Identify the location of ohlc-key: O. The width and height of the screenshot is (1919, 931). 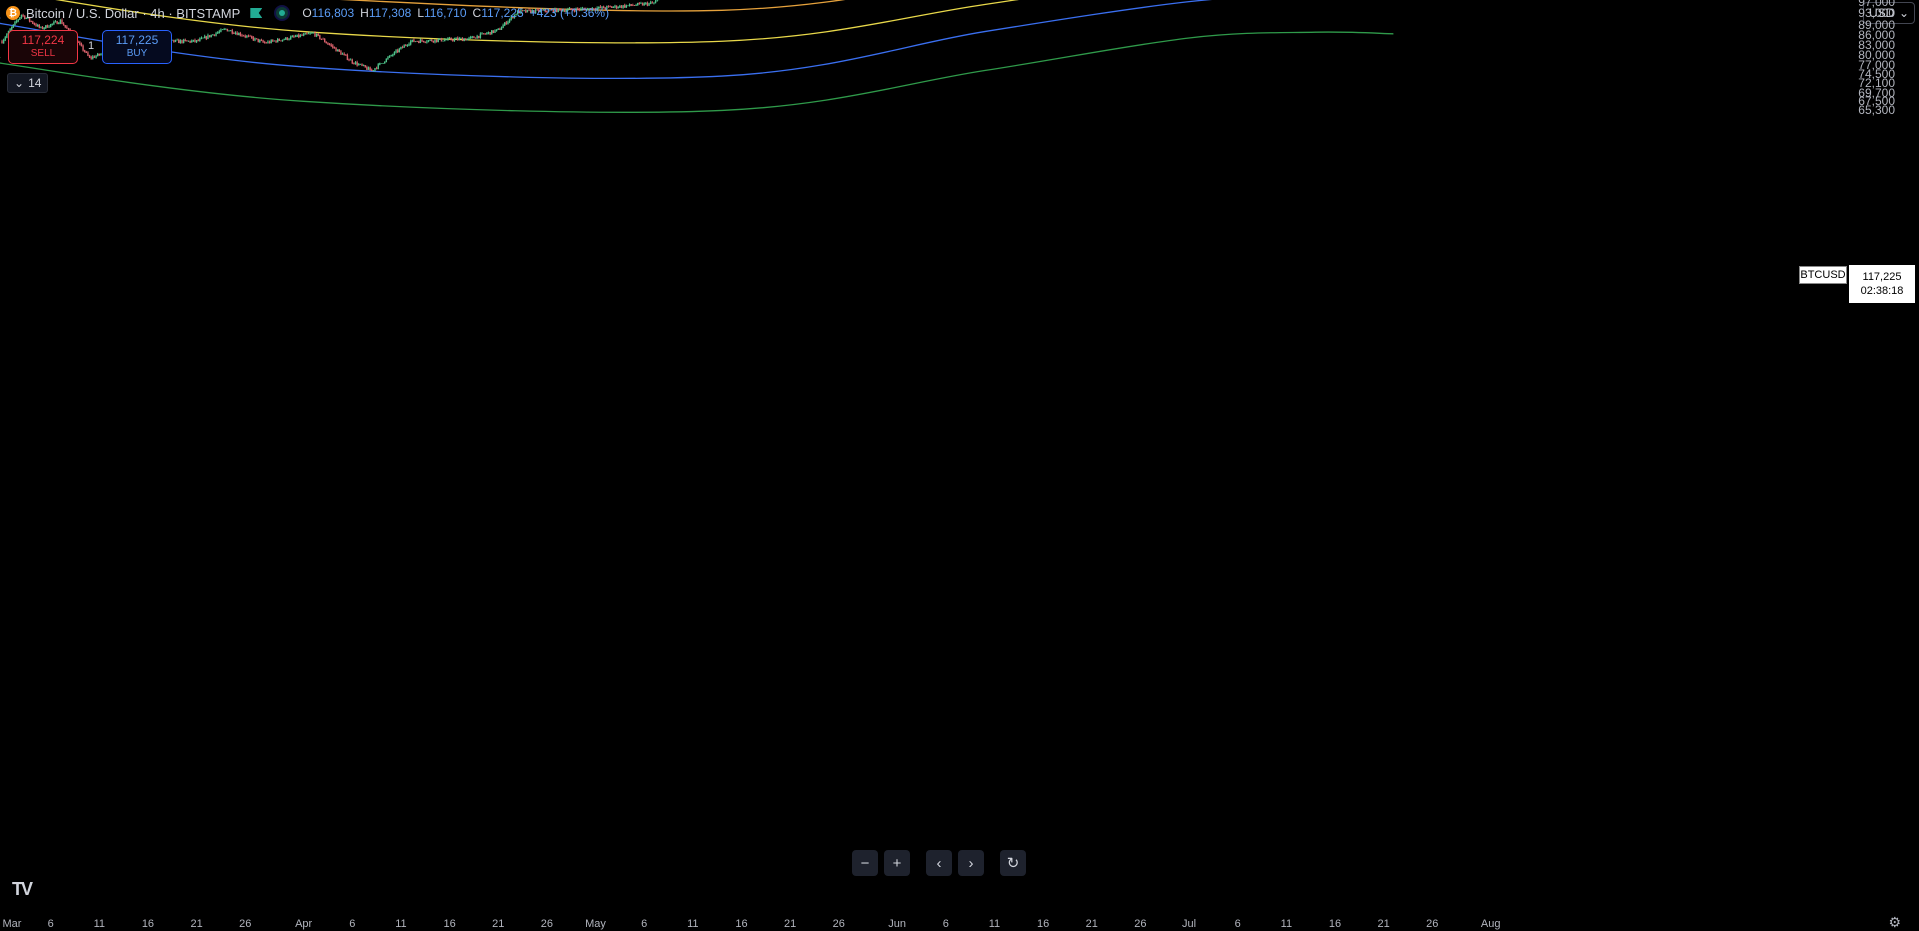
(307, 13).